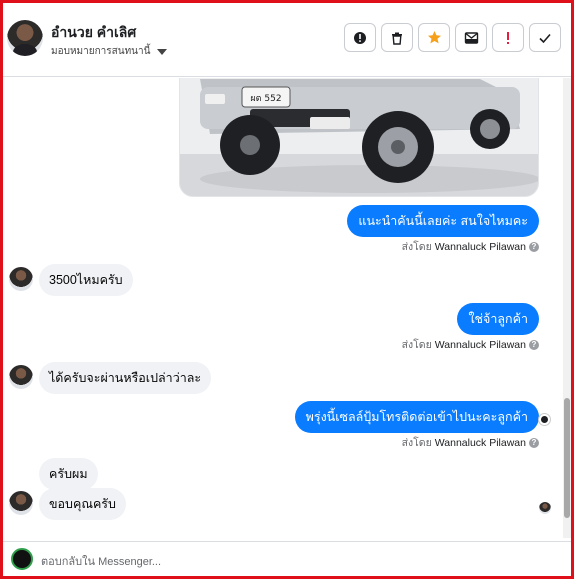 The width and height of the screenshot is (574, 579). I want to click on mark-spam-icon, so click(508, 37).